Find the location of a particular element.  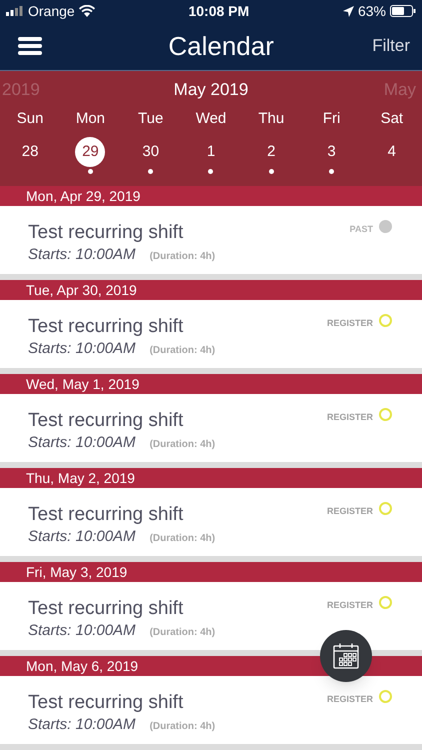

menu-icon is located at coordinates (30, 46).